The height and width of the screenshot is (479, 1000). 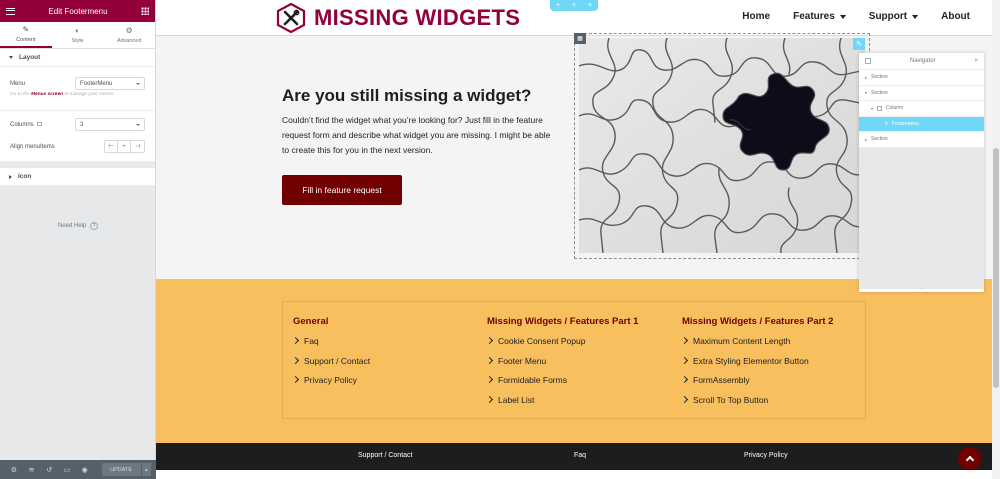 What do you see at coordinates (49, 470) in the screenshot?
I see `history-icon: ↺` at bounding box center [49, 470].